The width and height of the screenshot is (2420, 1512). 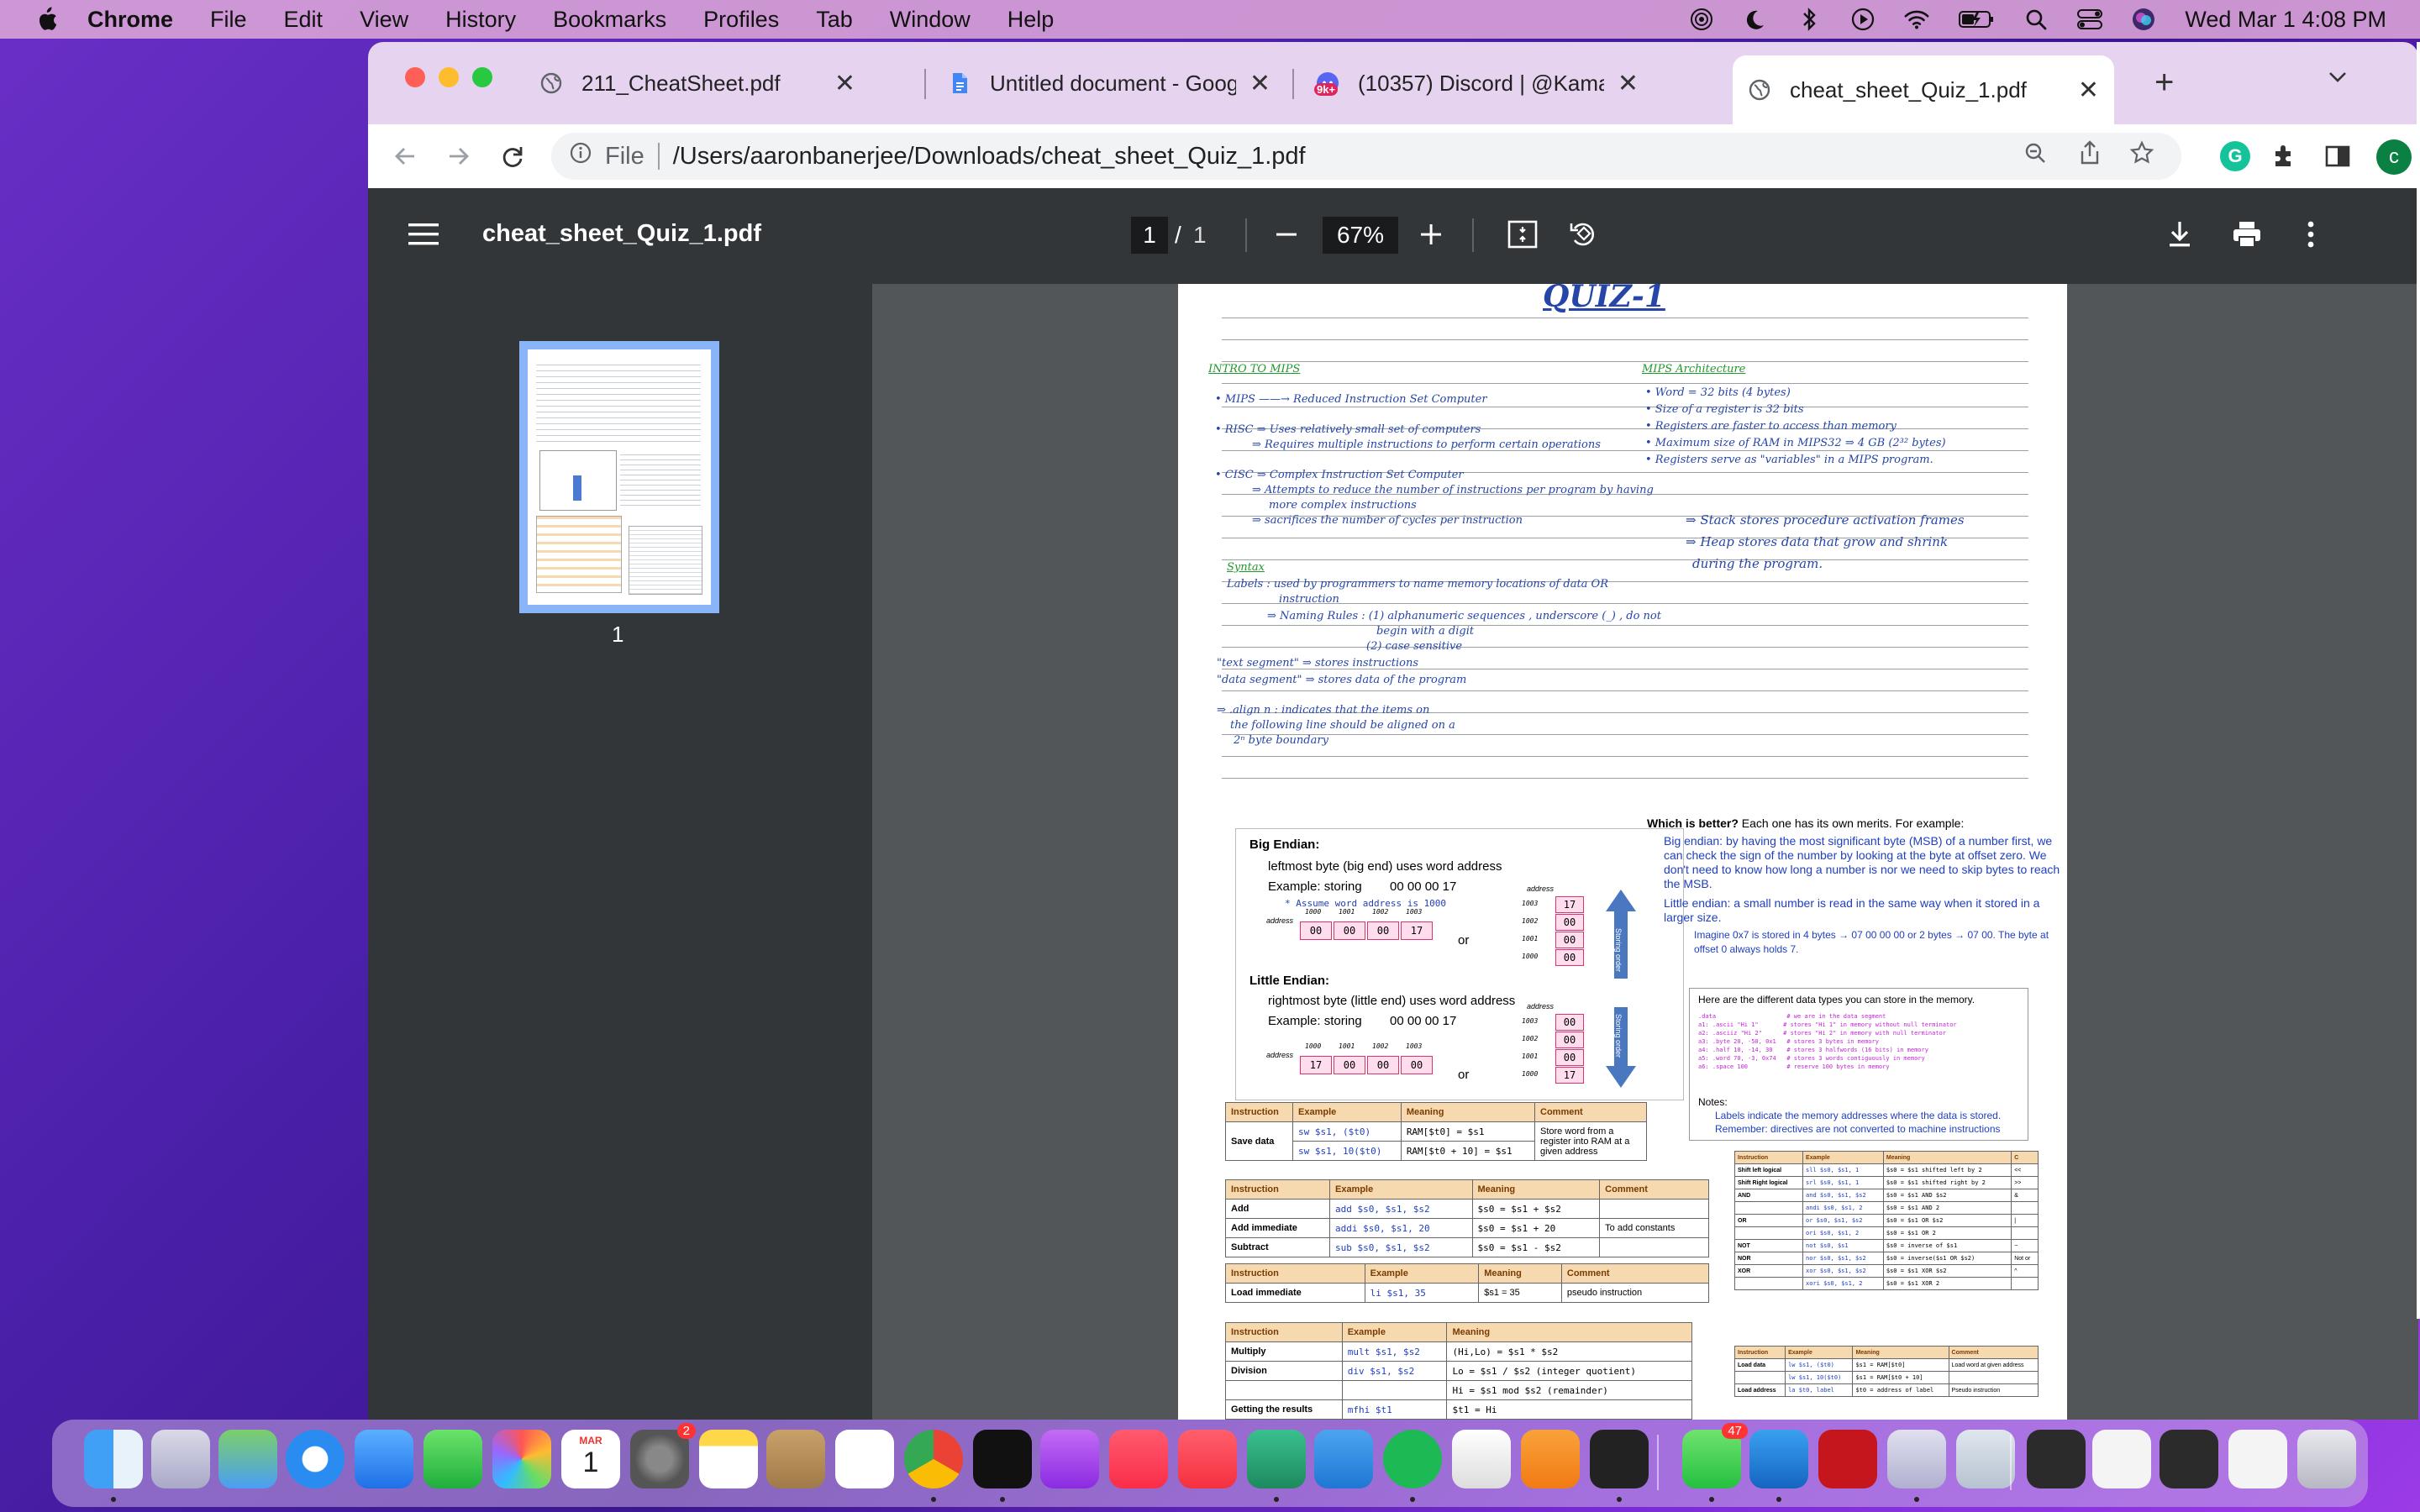 What do you see at coordinates (1985, 1459) in the screenshot?
I see `preview-icon` at bounding box center [1985, 1459].